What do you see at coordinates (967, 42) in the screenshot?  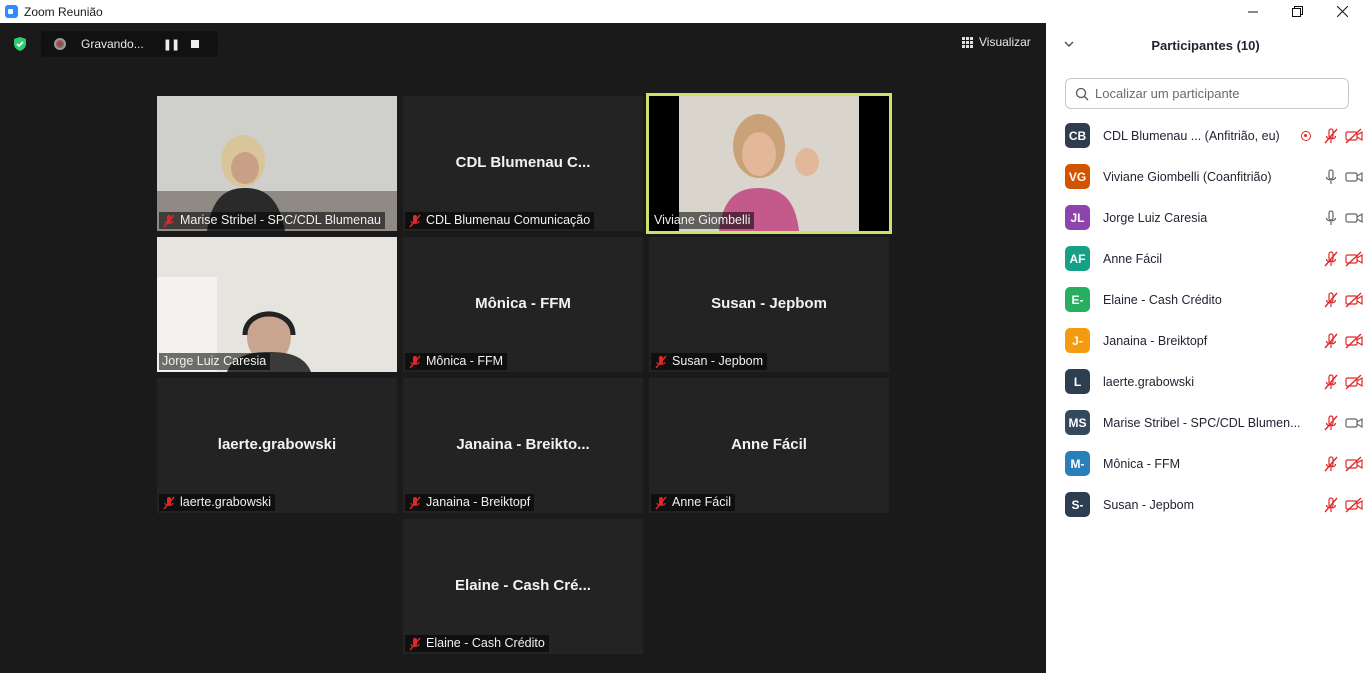 I see `grid-view-icon` at bounding box center [967, 42].